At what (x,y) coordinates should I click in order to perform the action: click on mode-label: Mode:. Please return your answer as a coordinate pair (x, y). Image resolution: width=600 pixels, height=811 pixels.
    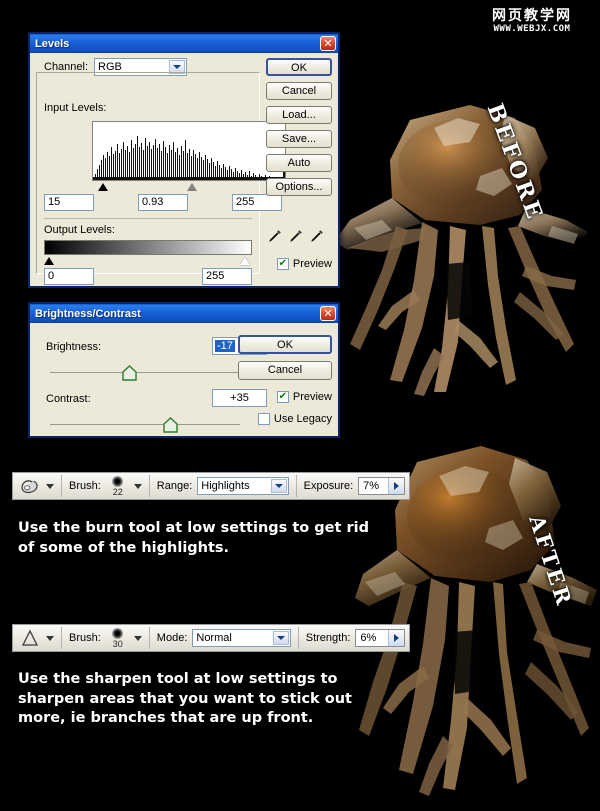
    Looking at the image, I should click on (172, 638).